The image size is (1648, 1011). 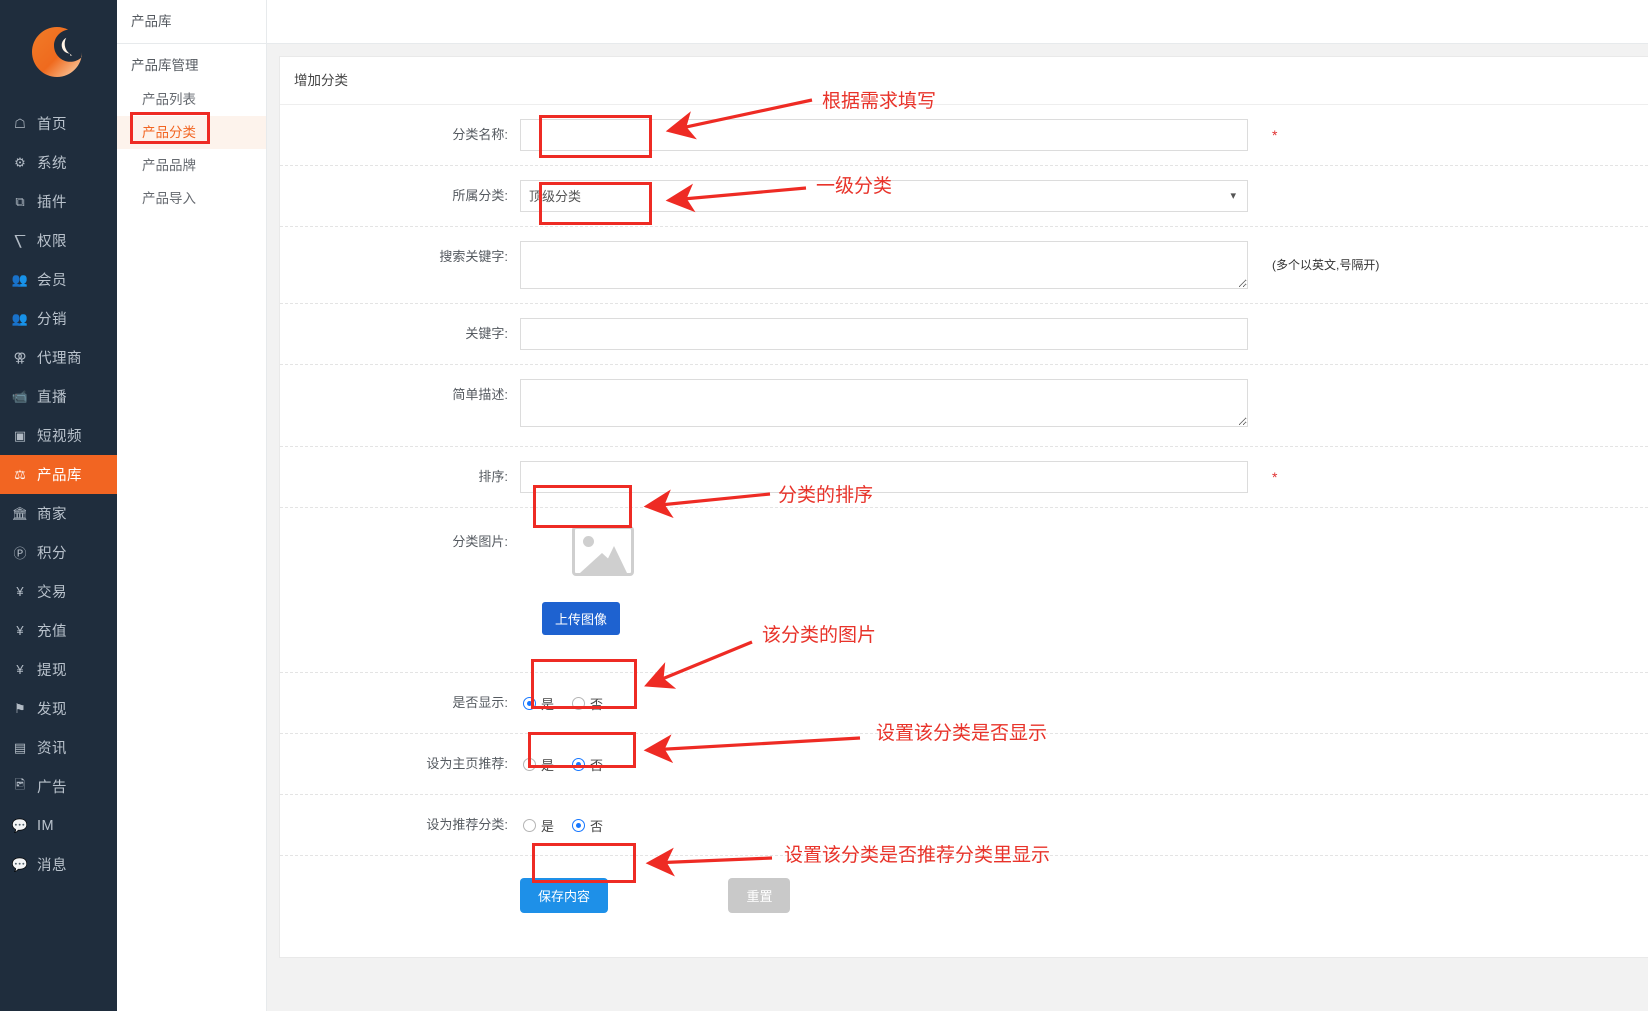 I want to click on sidebar-item-label: 系统, so click(x=52, y=164).